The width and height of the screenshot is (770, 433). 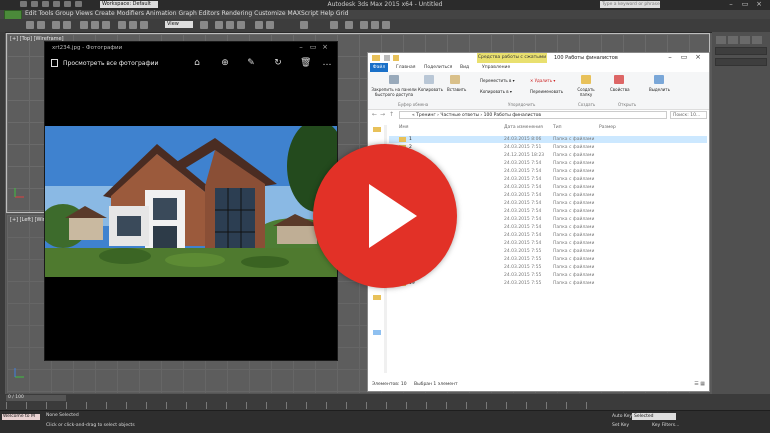 I want to click on menu-rendering: Rendering, so click(x=237, y=13).